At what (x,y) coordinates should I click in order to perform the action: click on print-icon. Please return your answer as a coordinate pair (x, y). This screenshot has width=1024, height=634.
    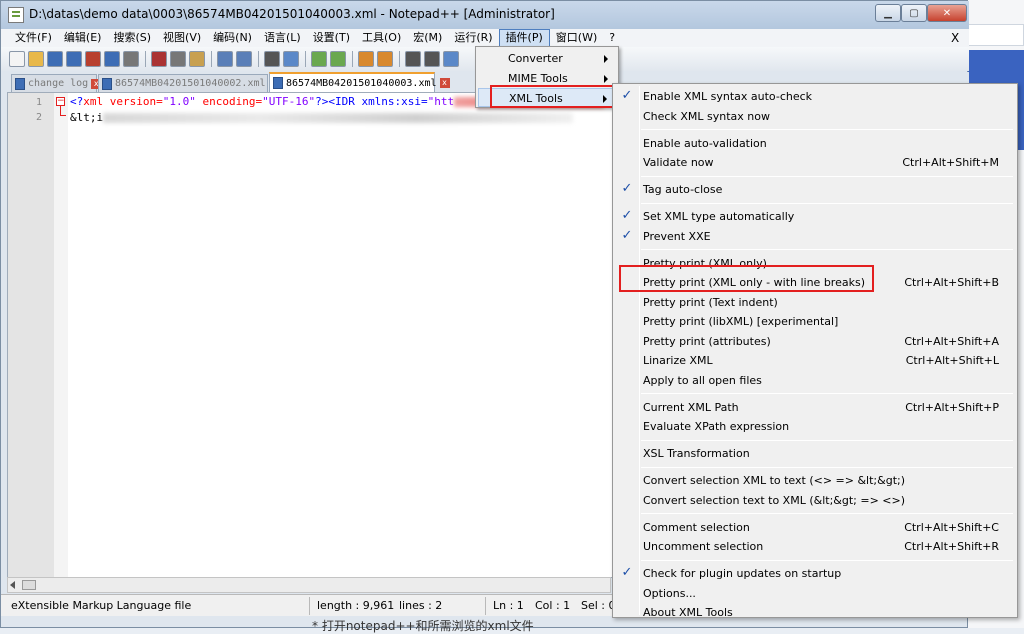
    Looking at the image, I should click on (131, 59).